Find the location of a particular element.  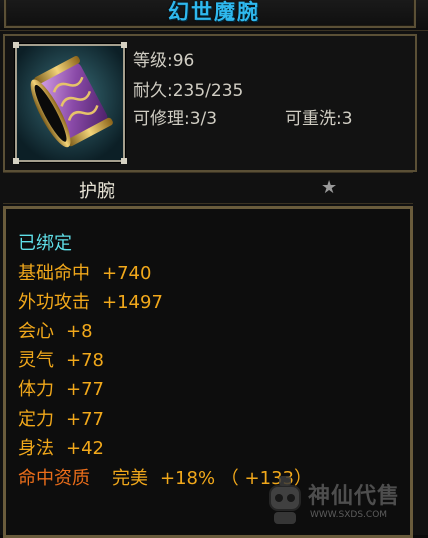

title-bar: 幻世魔腕 is located at coordinates (214, 15).